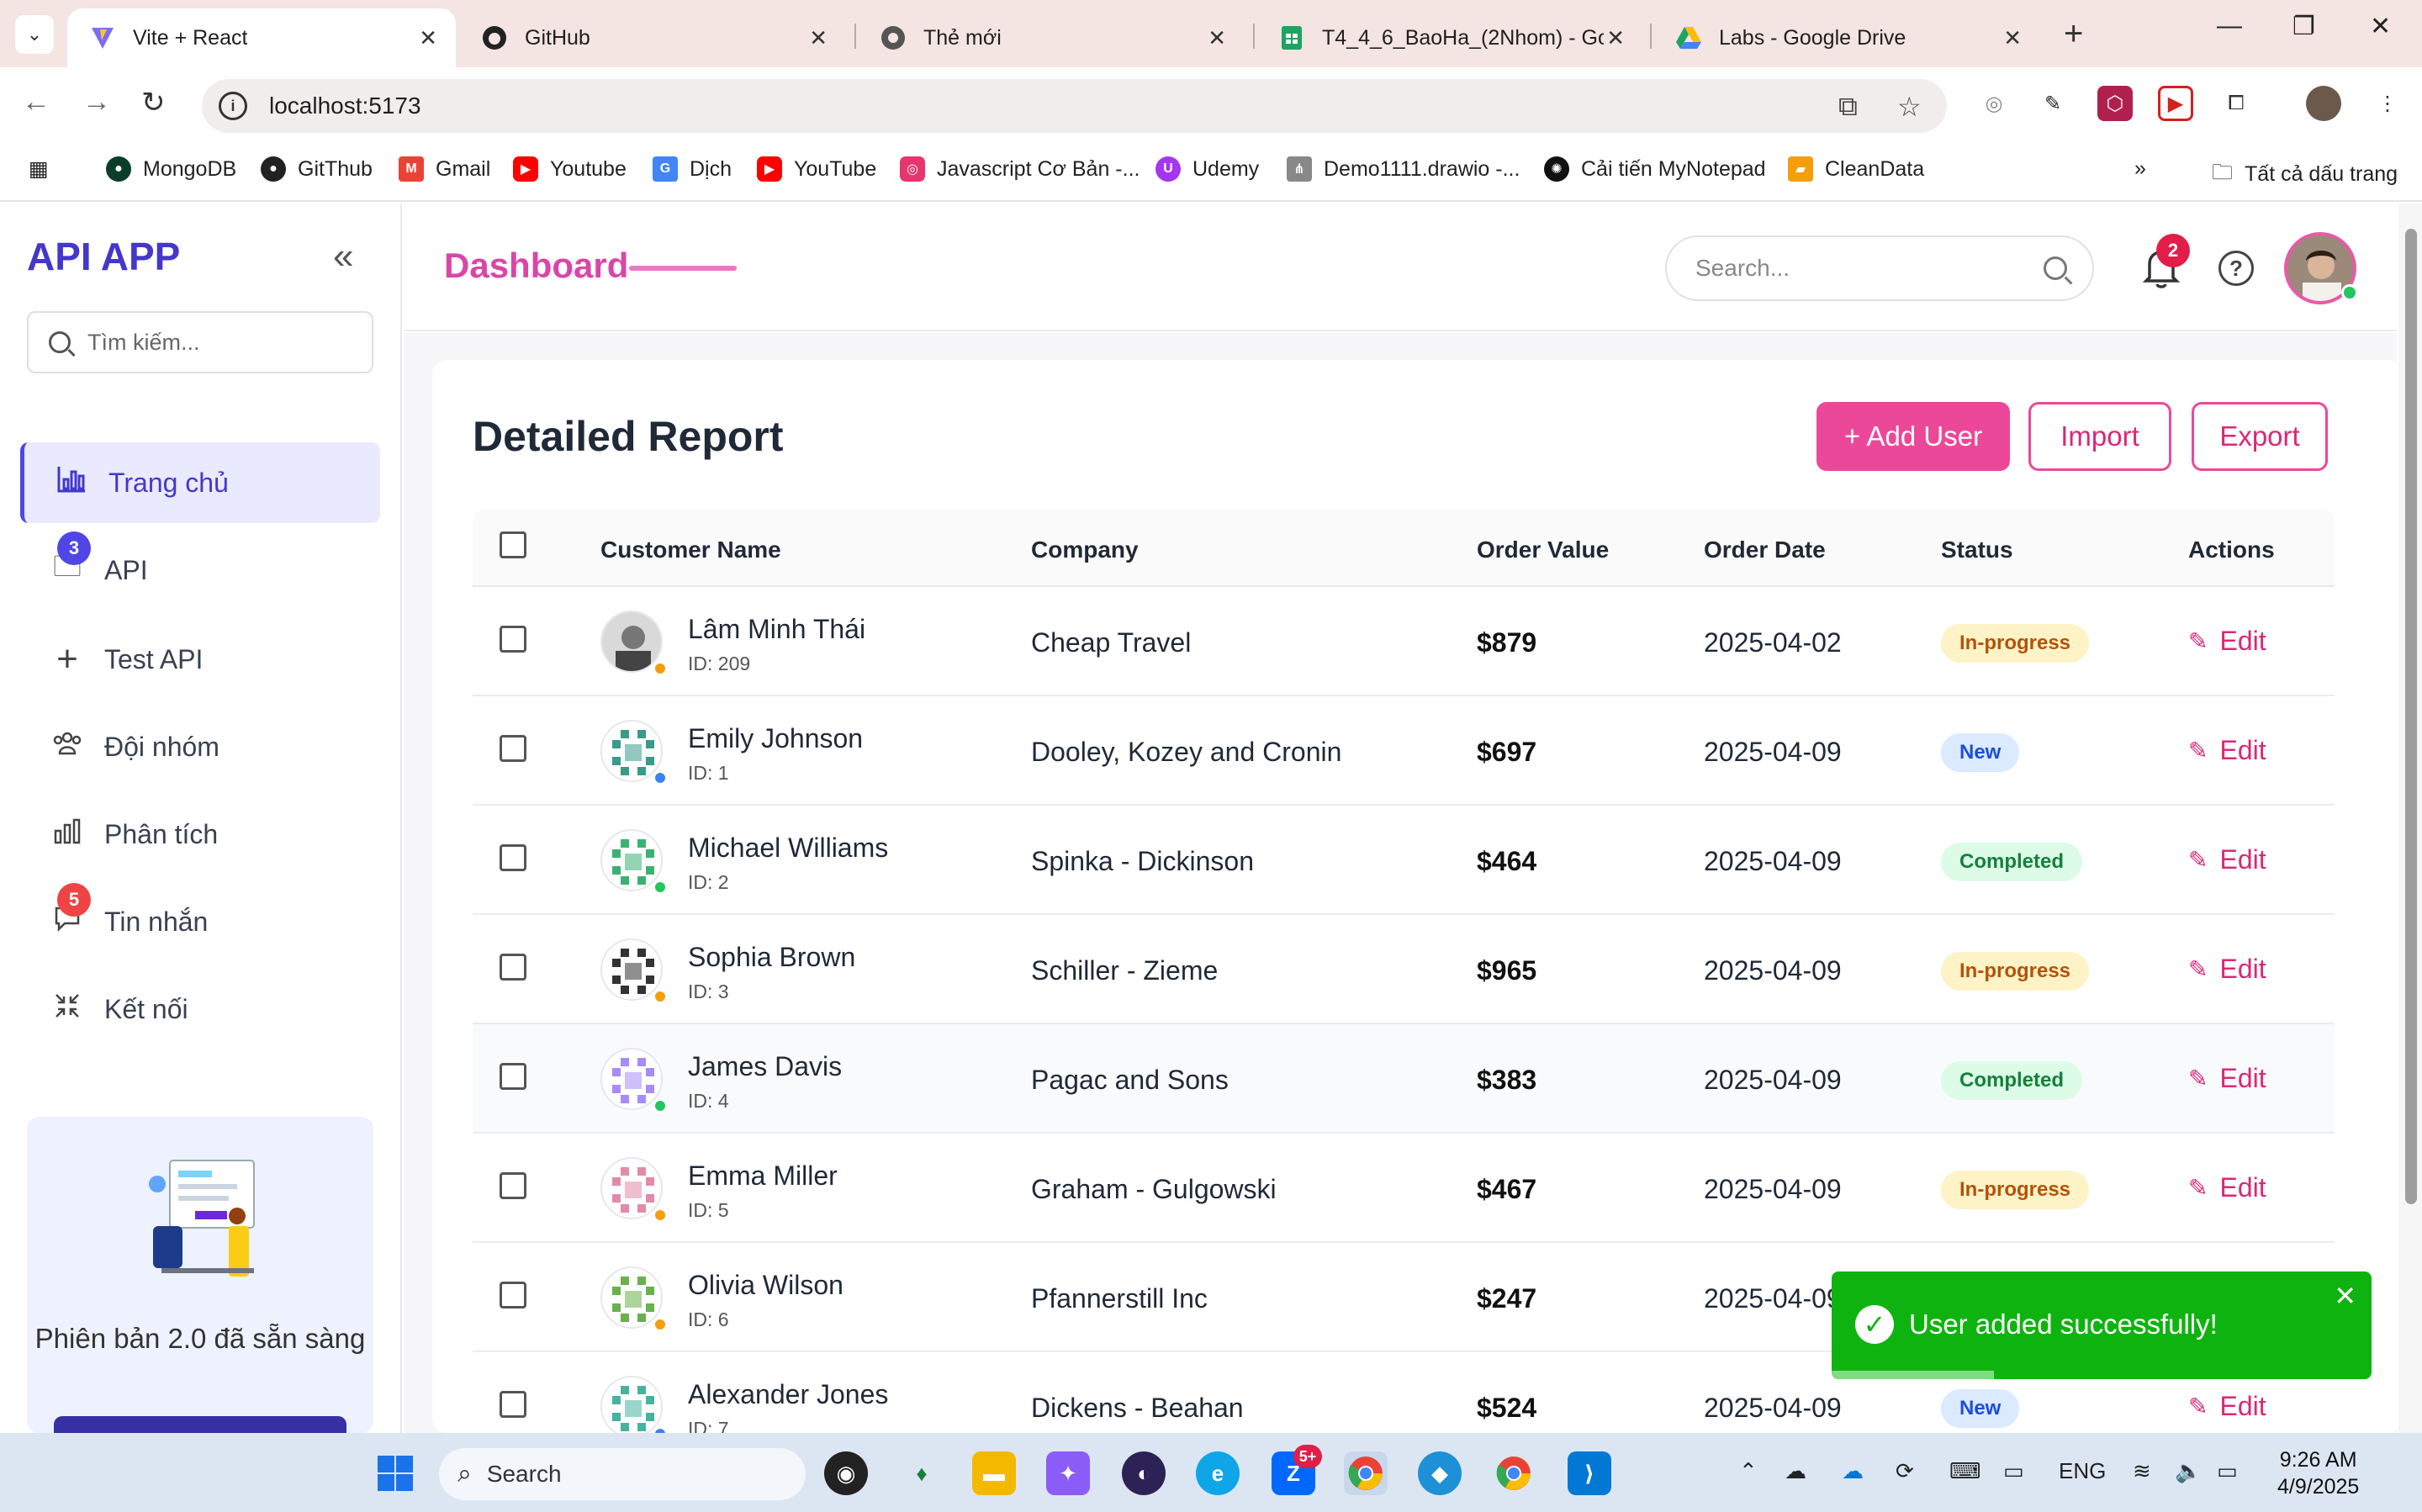  What do you see at coordinates (1748, 1471) in the screenshot?
I see `tray-chevron-icon: ⌃` at bounding box center [1748, 1471].